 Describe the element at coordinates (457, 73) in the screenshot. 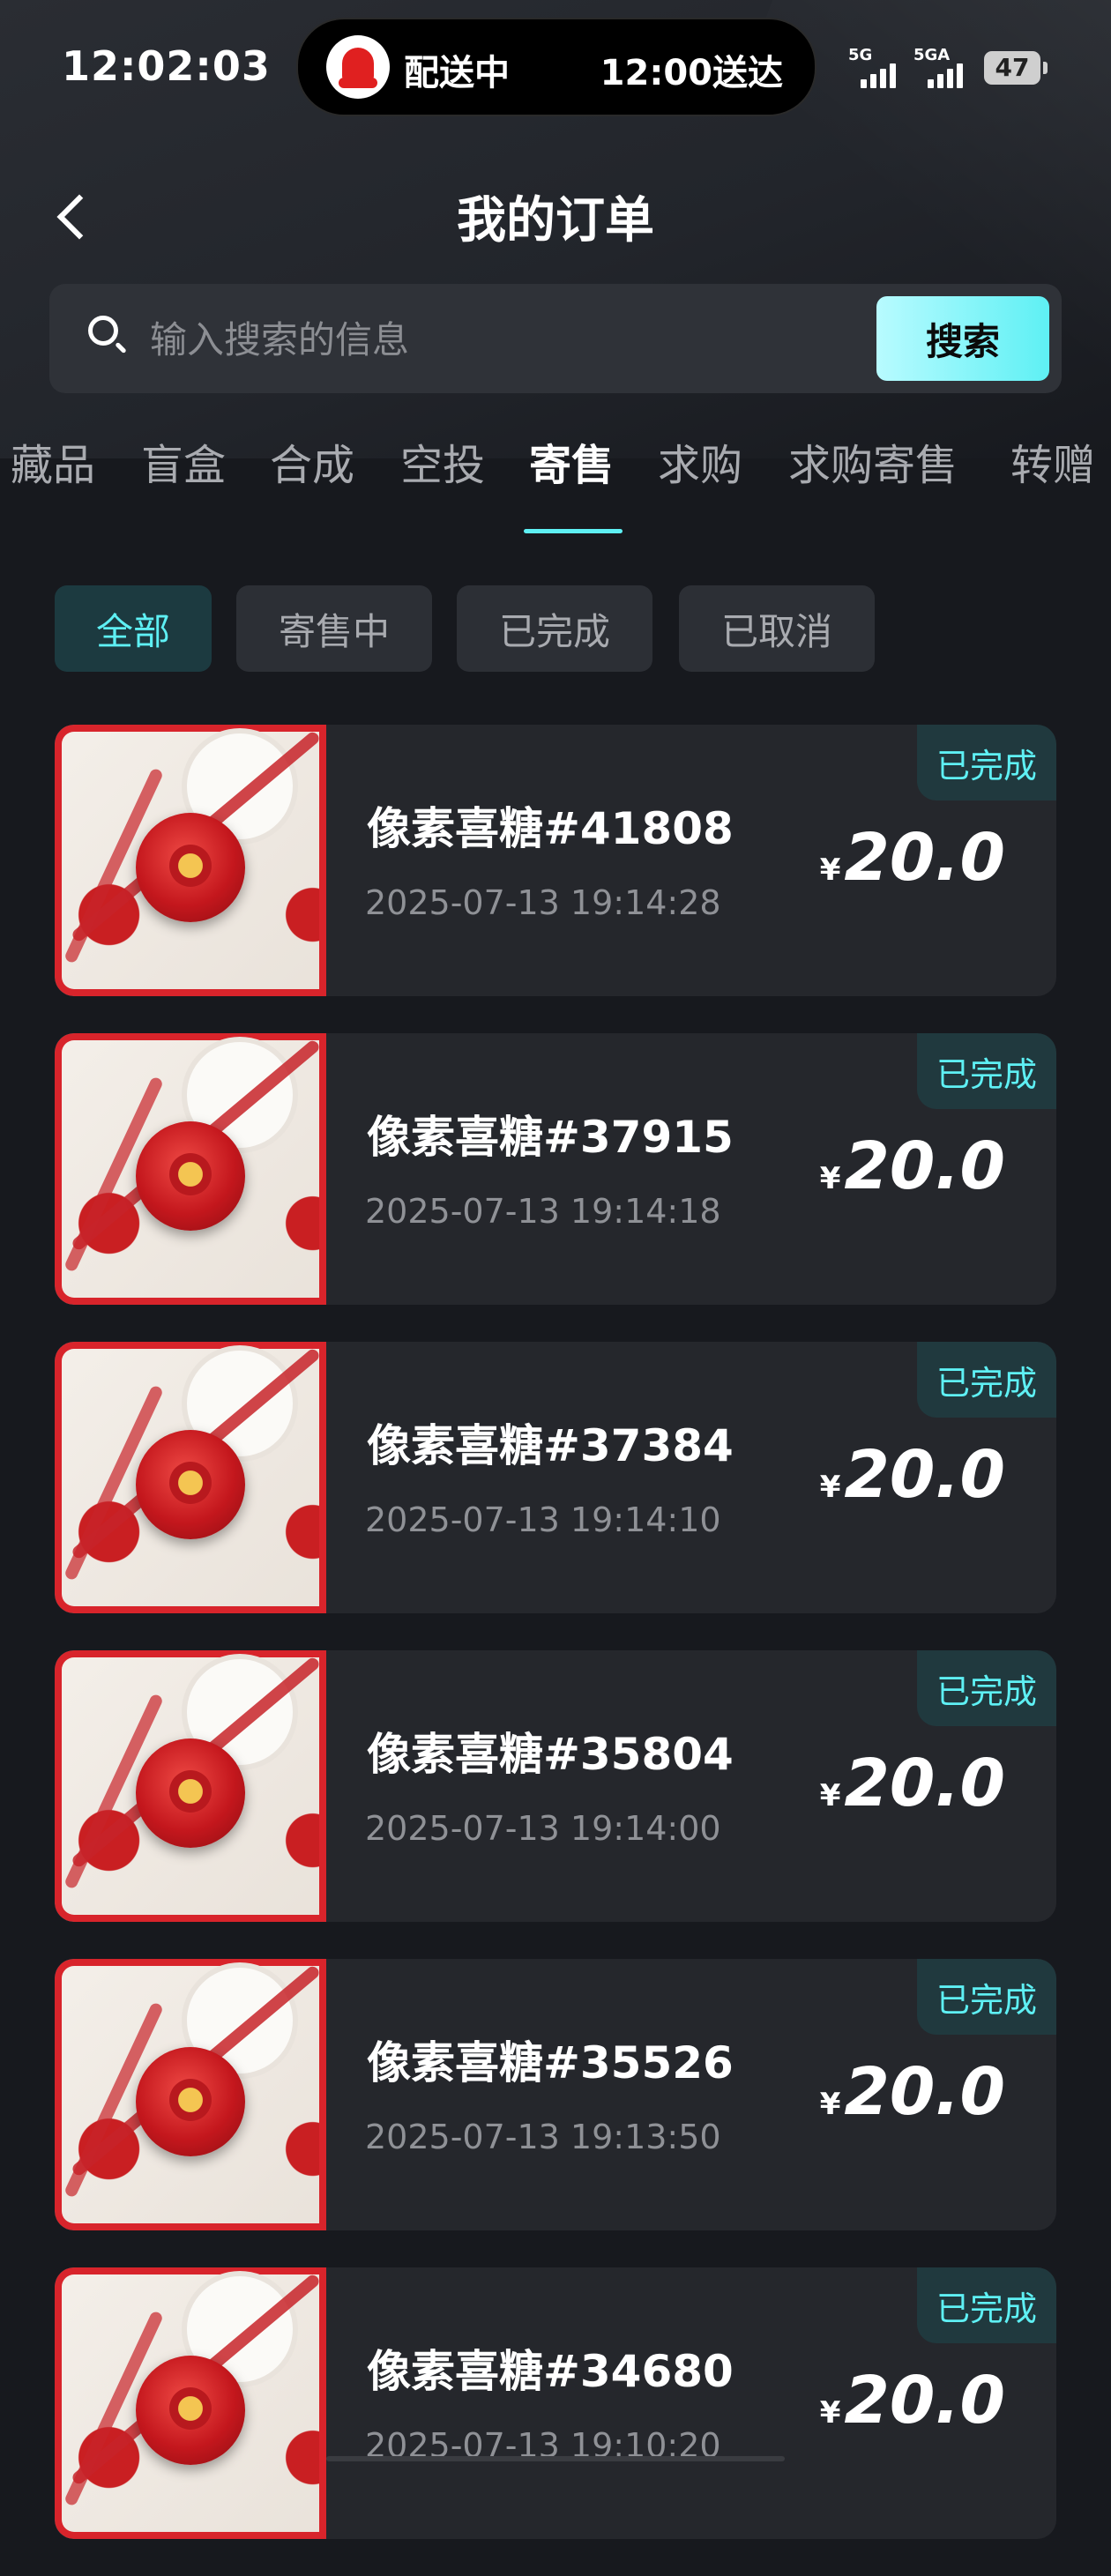

I see `delivery-status-text: 配送中` at that location.